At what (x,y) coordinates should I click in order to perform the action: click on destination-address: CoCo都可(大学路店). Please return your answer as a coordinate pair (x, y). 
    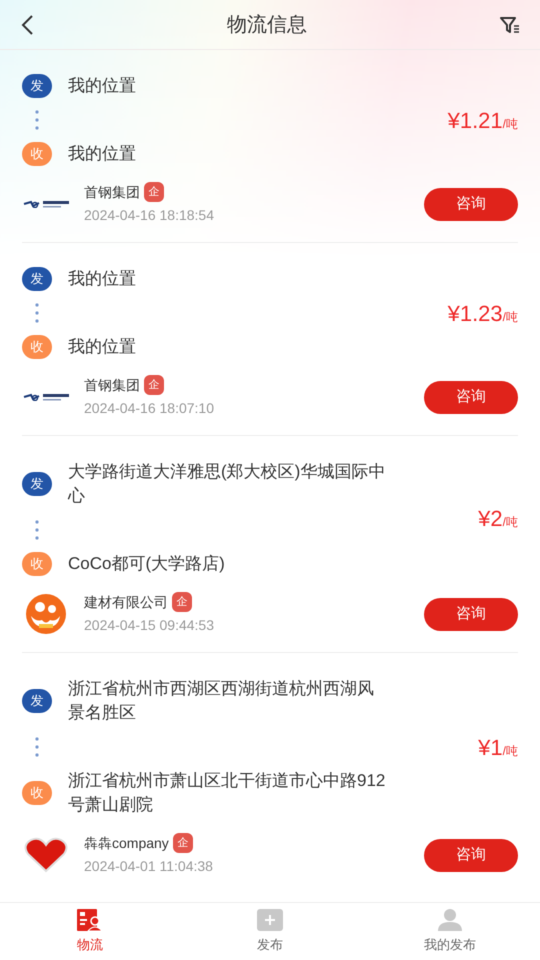
    Looking at the image, I should click on (147, 564).